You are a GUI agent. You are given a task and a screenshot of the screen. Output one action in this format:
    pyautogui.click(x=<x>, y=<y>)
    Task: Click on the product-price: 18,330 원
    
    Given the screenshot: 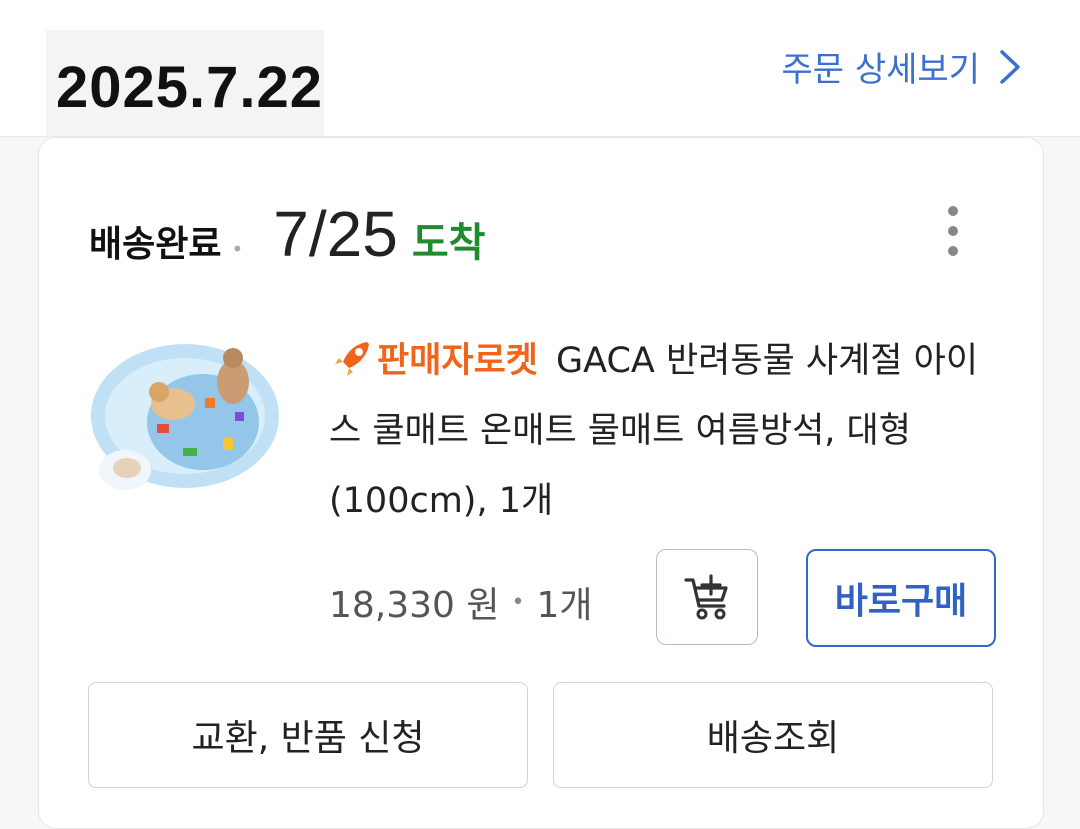 What is the action you would take?
    pyautogui.click(x=414, y=605)
    